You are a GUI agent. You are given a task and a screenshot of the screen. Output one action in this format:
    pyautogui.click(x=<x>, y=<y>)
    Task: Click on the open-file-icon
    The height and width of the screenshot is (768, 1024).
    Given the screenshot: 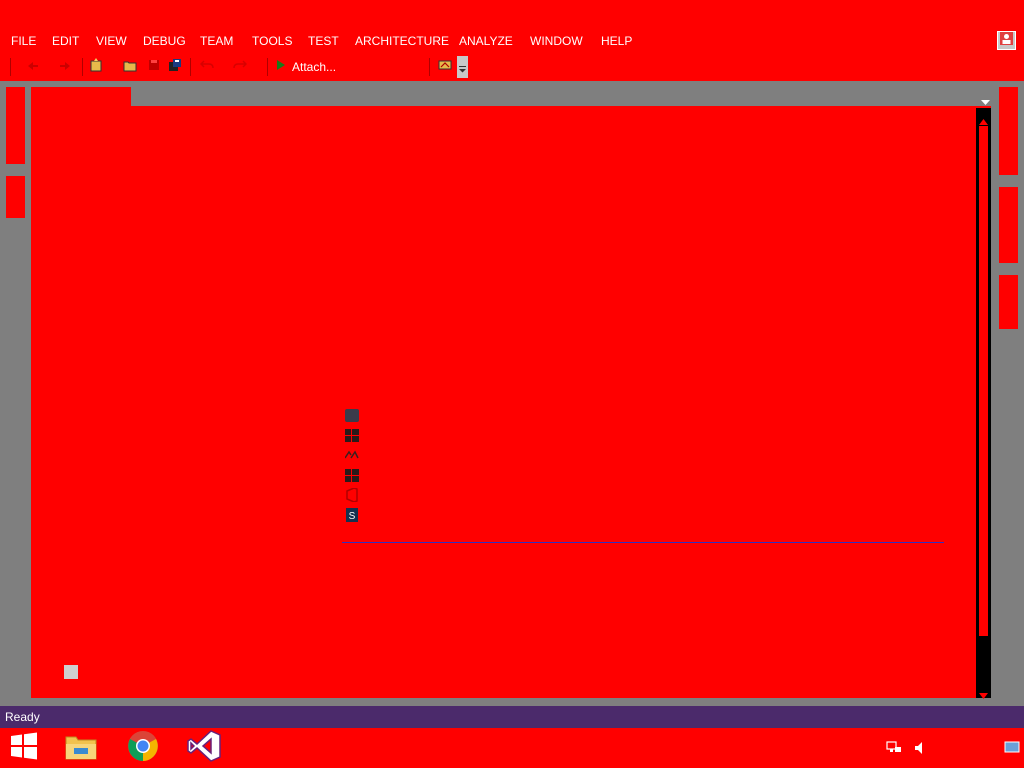 What is the action you would take?
    pyautogui.click(x=130, y=67)
    